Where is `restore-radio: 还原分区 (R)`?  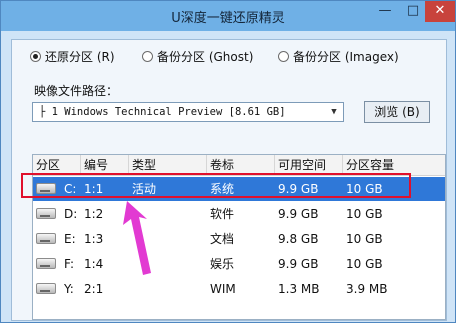
restore-radio: 还原分区 (R) is located at coordinates (72, 56).